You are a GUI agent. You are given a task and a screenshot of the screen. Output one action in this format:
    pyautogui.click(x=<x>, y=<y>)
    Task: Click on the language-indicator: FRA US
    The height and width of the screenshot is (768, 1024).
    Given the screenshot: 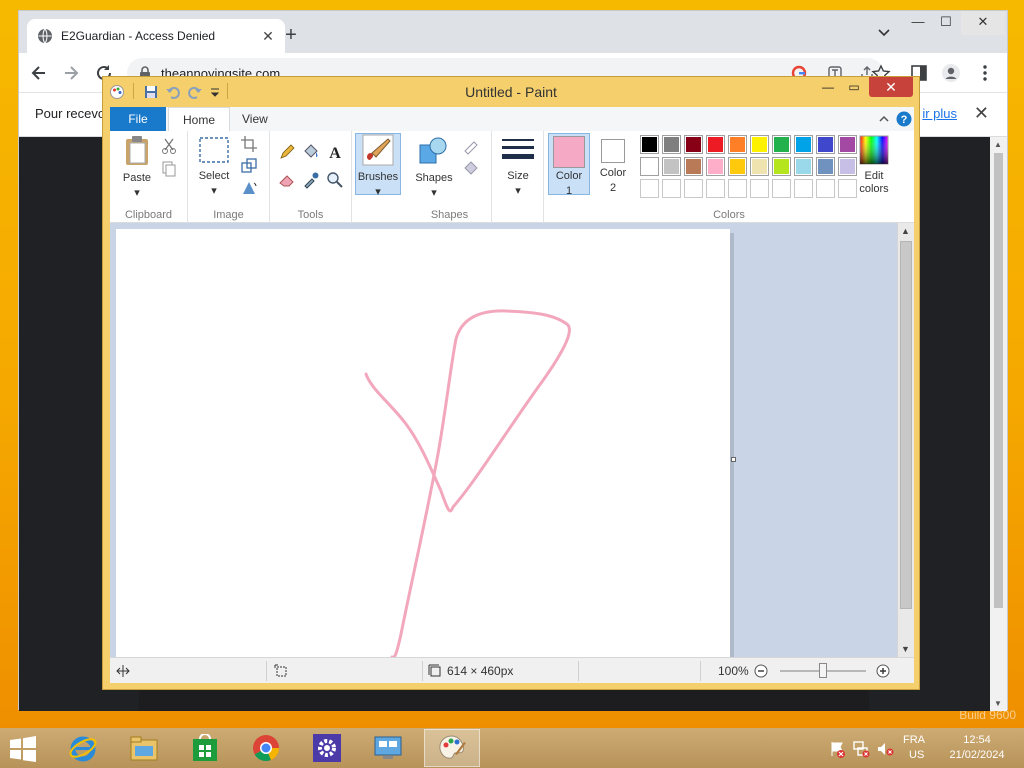 What is the action you would take?
    pyautogui.click(x=914, y=748)
    